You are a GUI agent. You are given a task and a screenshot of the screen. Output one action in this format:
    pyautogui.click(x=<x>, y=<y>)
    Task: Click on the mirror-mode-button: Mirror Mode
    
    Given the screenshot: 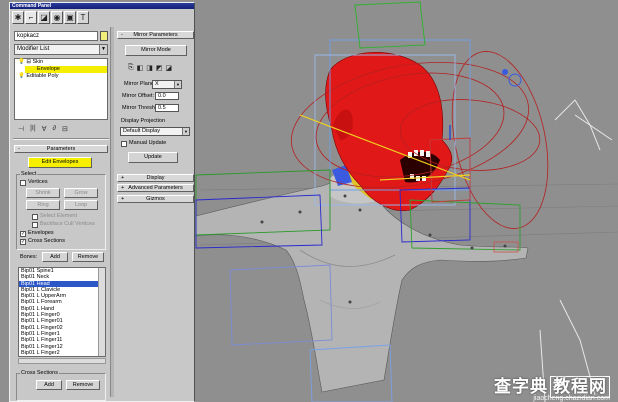 What is the action you would take?
    pyautogui.click(x=156, y=50)
    